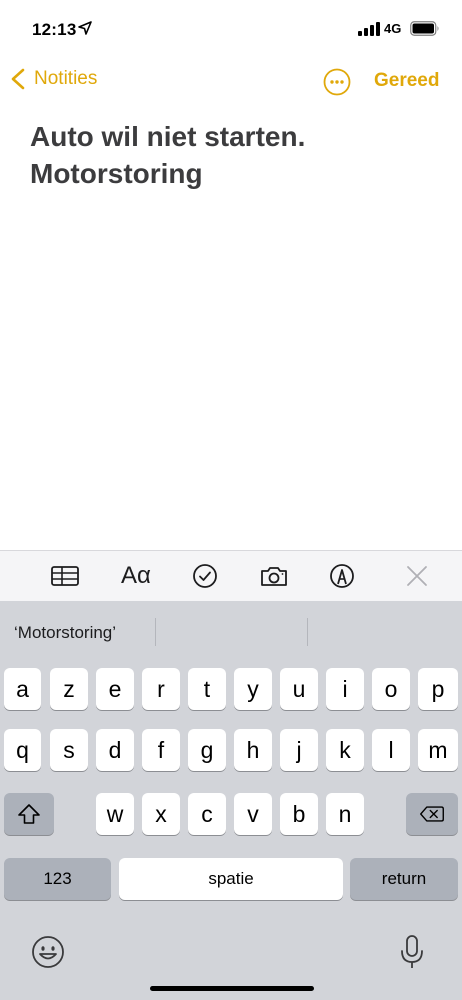 This screenshot has height=1000, width=462. Describe the element at coordinates (48, 952) in the screenshot. I see `emoji-icon` at that location.